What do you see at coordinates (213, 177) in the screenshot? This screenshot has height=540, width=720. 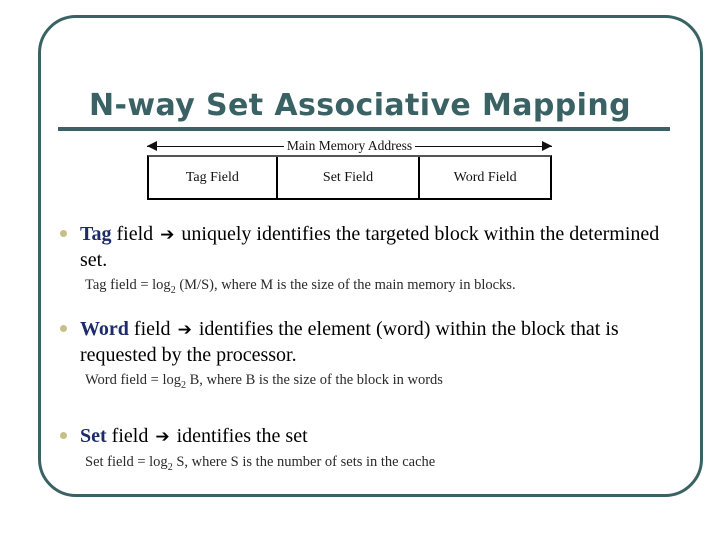 I see `field-cell-tag: Tag Field` at bounding box center [213, 177].